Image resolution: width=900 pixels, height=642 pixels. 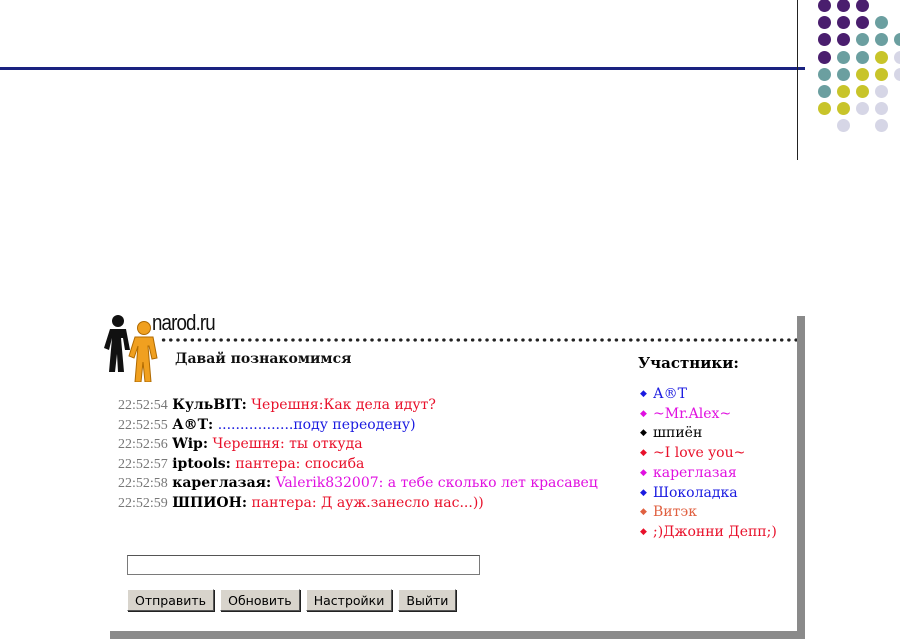 I want to click on participant-item: ◆ ;)Джонни Депп;), so click(x=708, y=533).